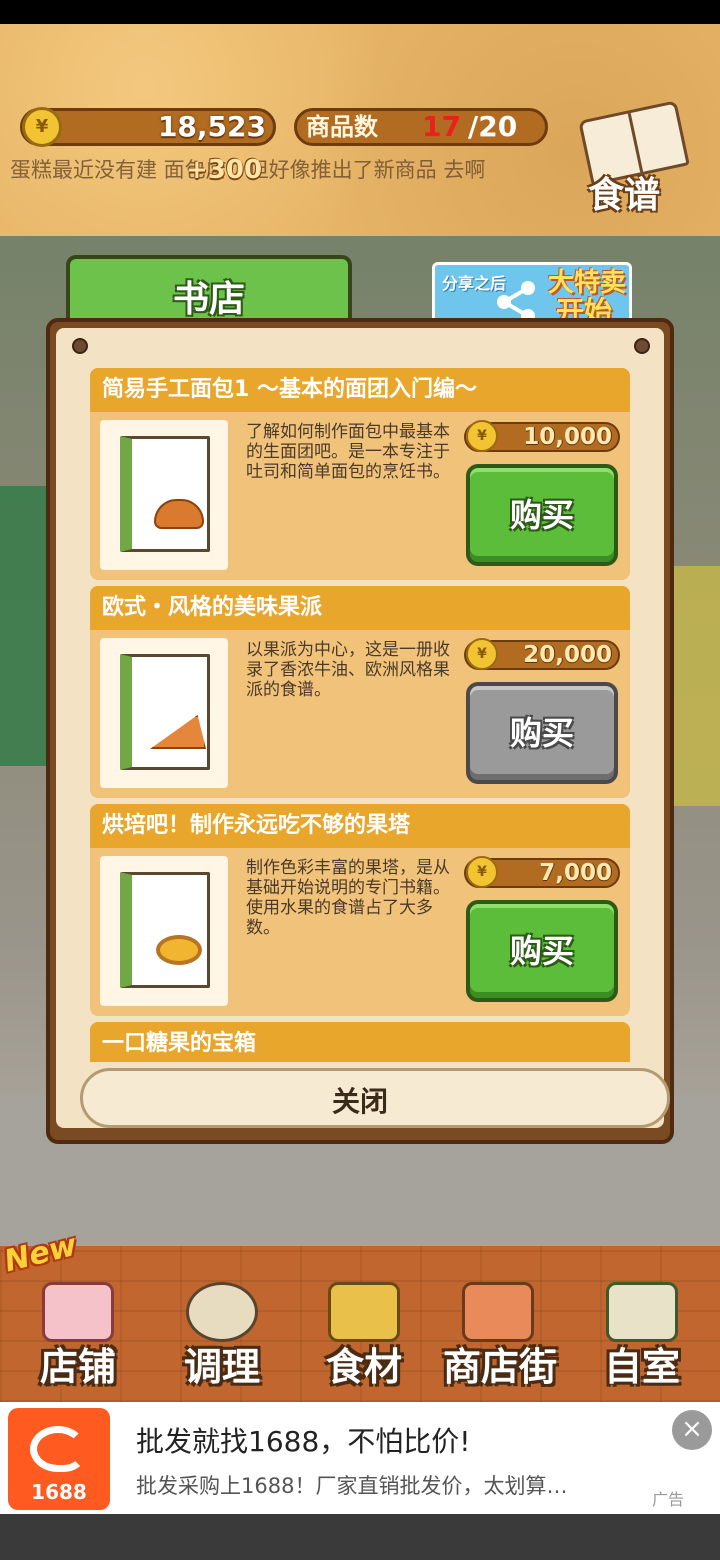 This screenshot has width=720, height=1560. I want to click on mixing-bowl-icon, so click(222, 1312).